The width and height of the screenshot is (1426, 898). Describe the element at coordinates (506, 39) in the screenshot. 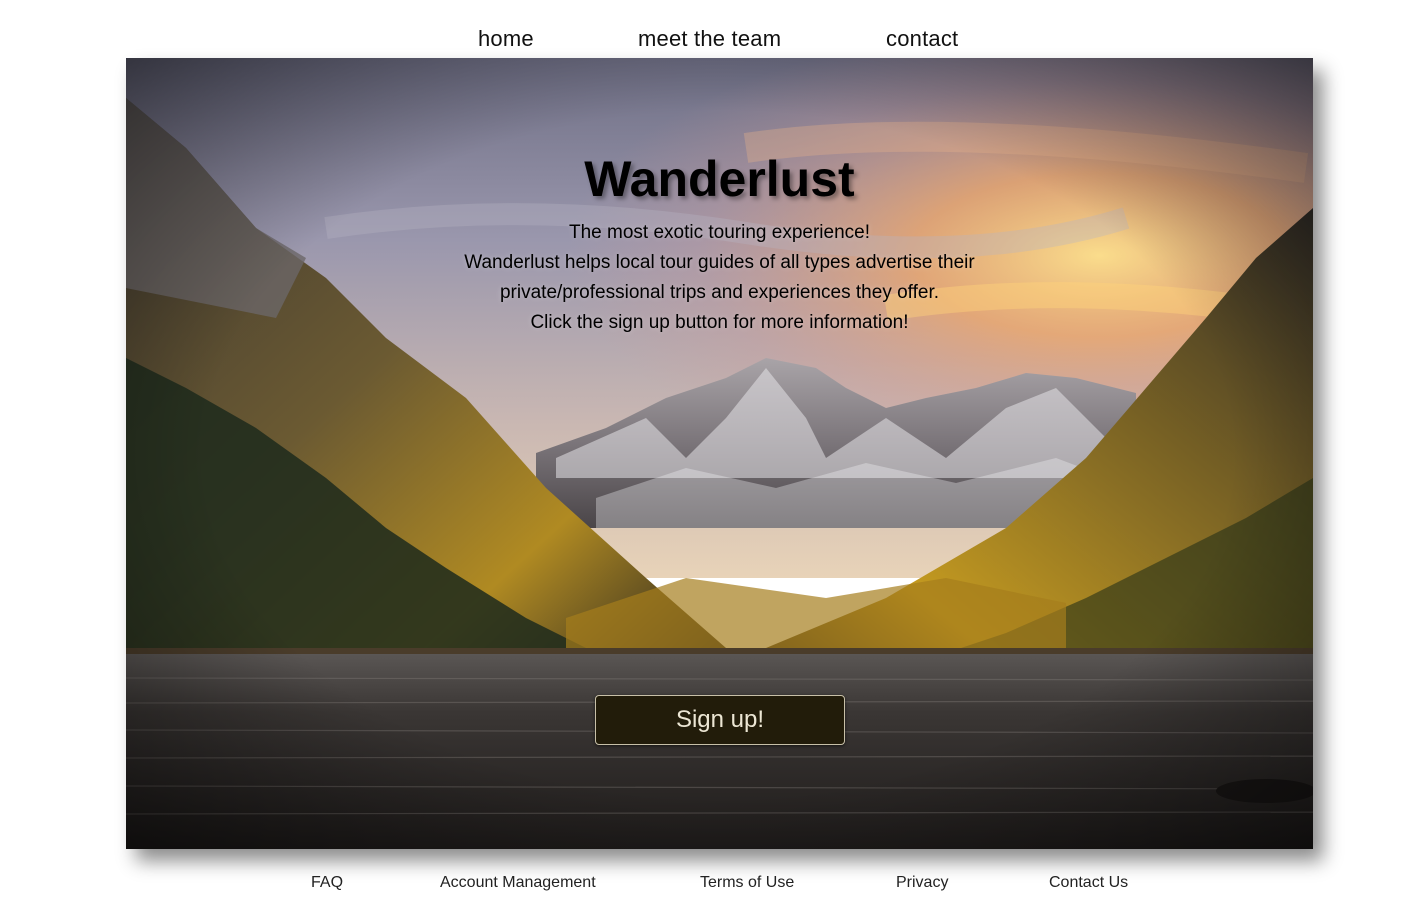

I see `nav-home-link: home` at that location.